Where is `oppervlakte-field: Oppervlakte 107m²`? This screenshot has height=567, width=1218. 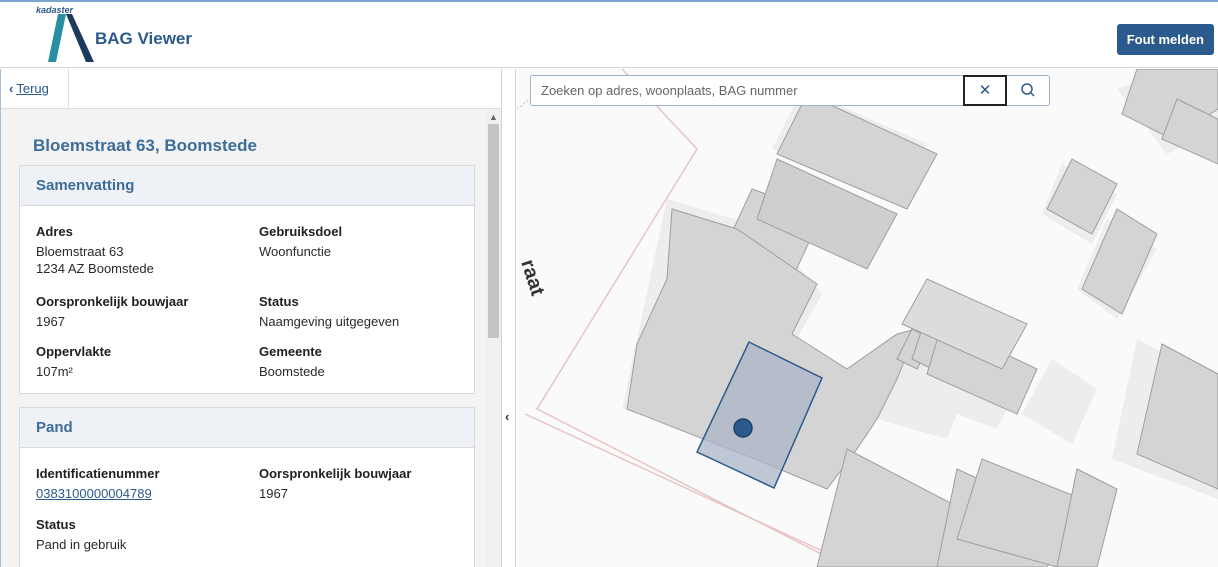
oppervlakte-field: Oppervlakte 107m² is located at coordinates (73, 362).